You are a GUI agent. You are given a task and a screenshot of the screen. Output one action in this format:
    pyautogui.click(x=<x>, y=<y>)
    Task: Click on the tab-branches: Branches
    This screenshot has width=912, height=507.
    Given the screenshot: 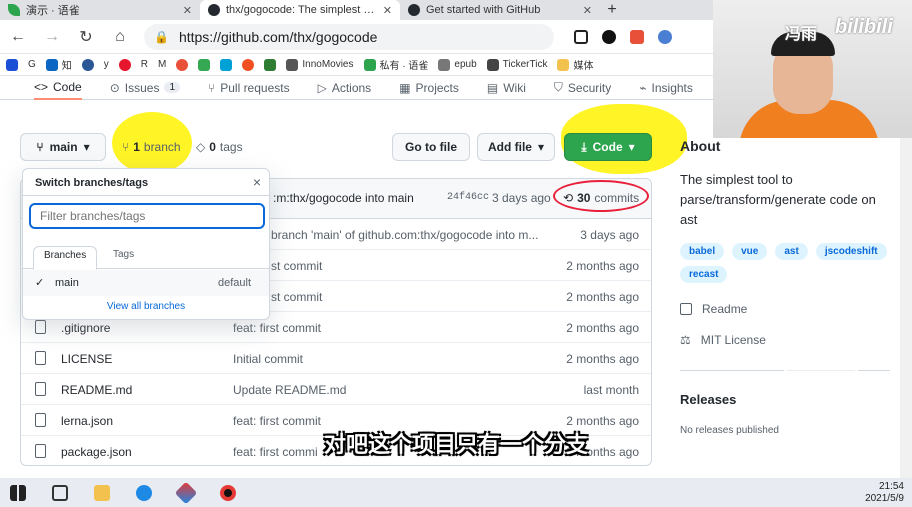 What is the action you would take?
    pyautogui.click(x=65, y=258)
    